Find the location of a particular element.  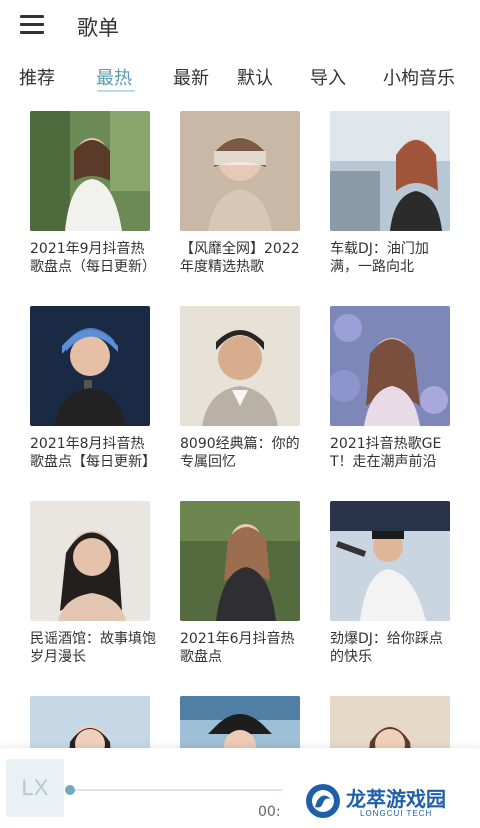

playlist-card: 2021年8月抖音热歌盘点【每日更新】 is located at coordinates (95, 388).